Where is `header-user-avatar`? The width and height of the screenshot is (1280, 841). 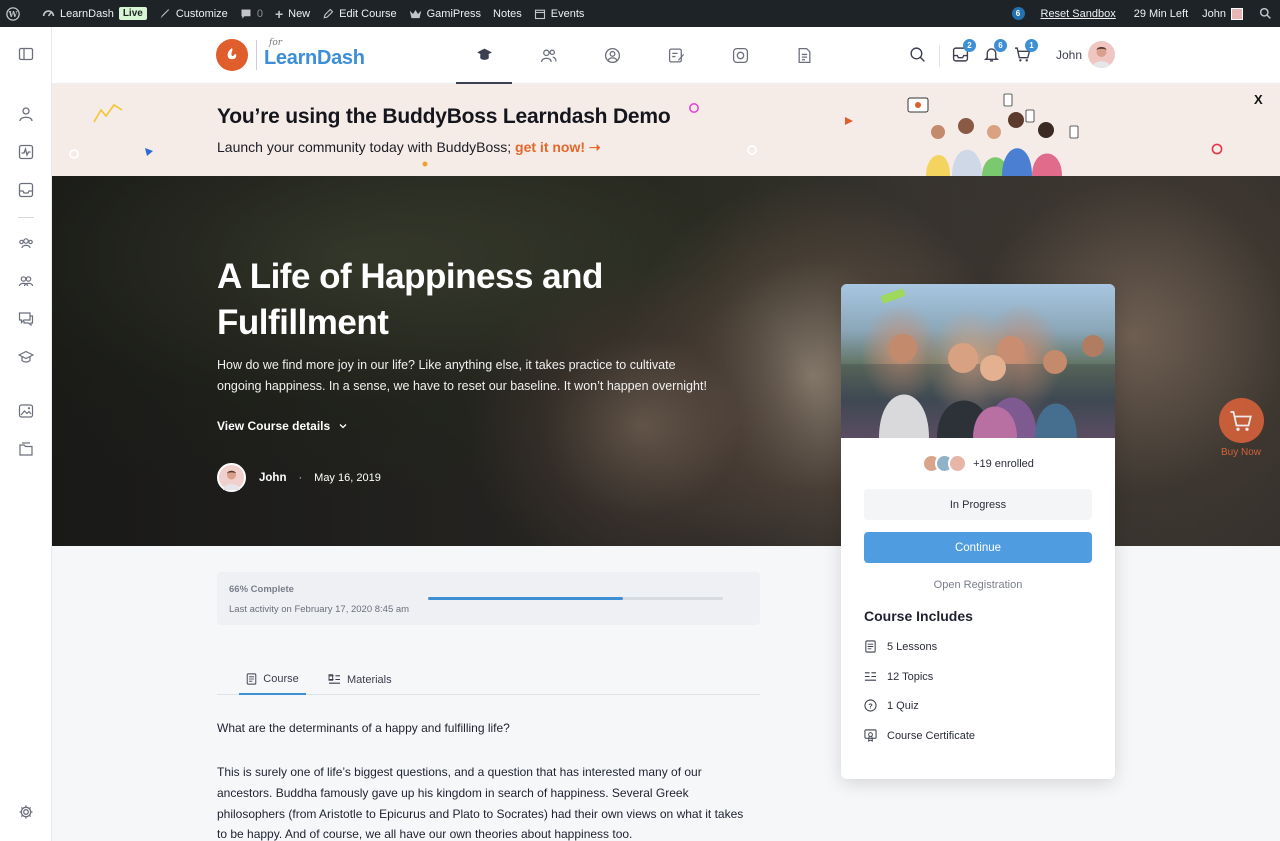
header-user-avatar is located at coordinates (1101, 54).